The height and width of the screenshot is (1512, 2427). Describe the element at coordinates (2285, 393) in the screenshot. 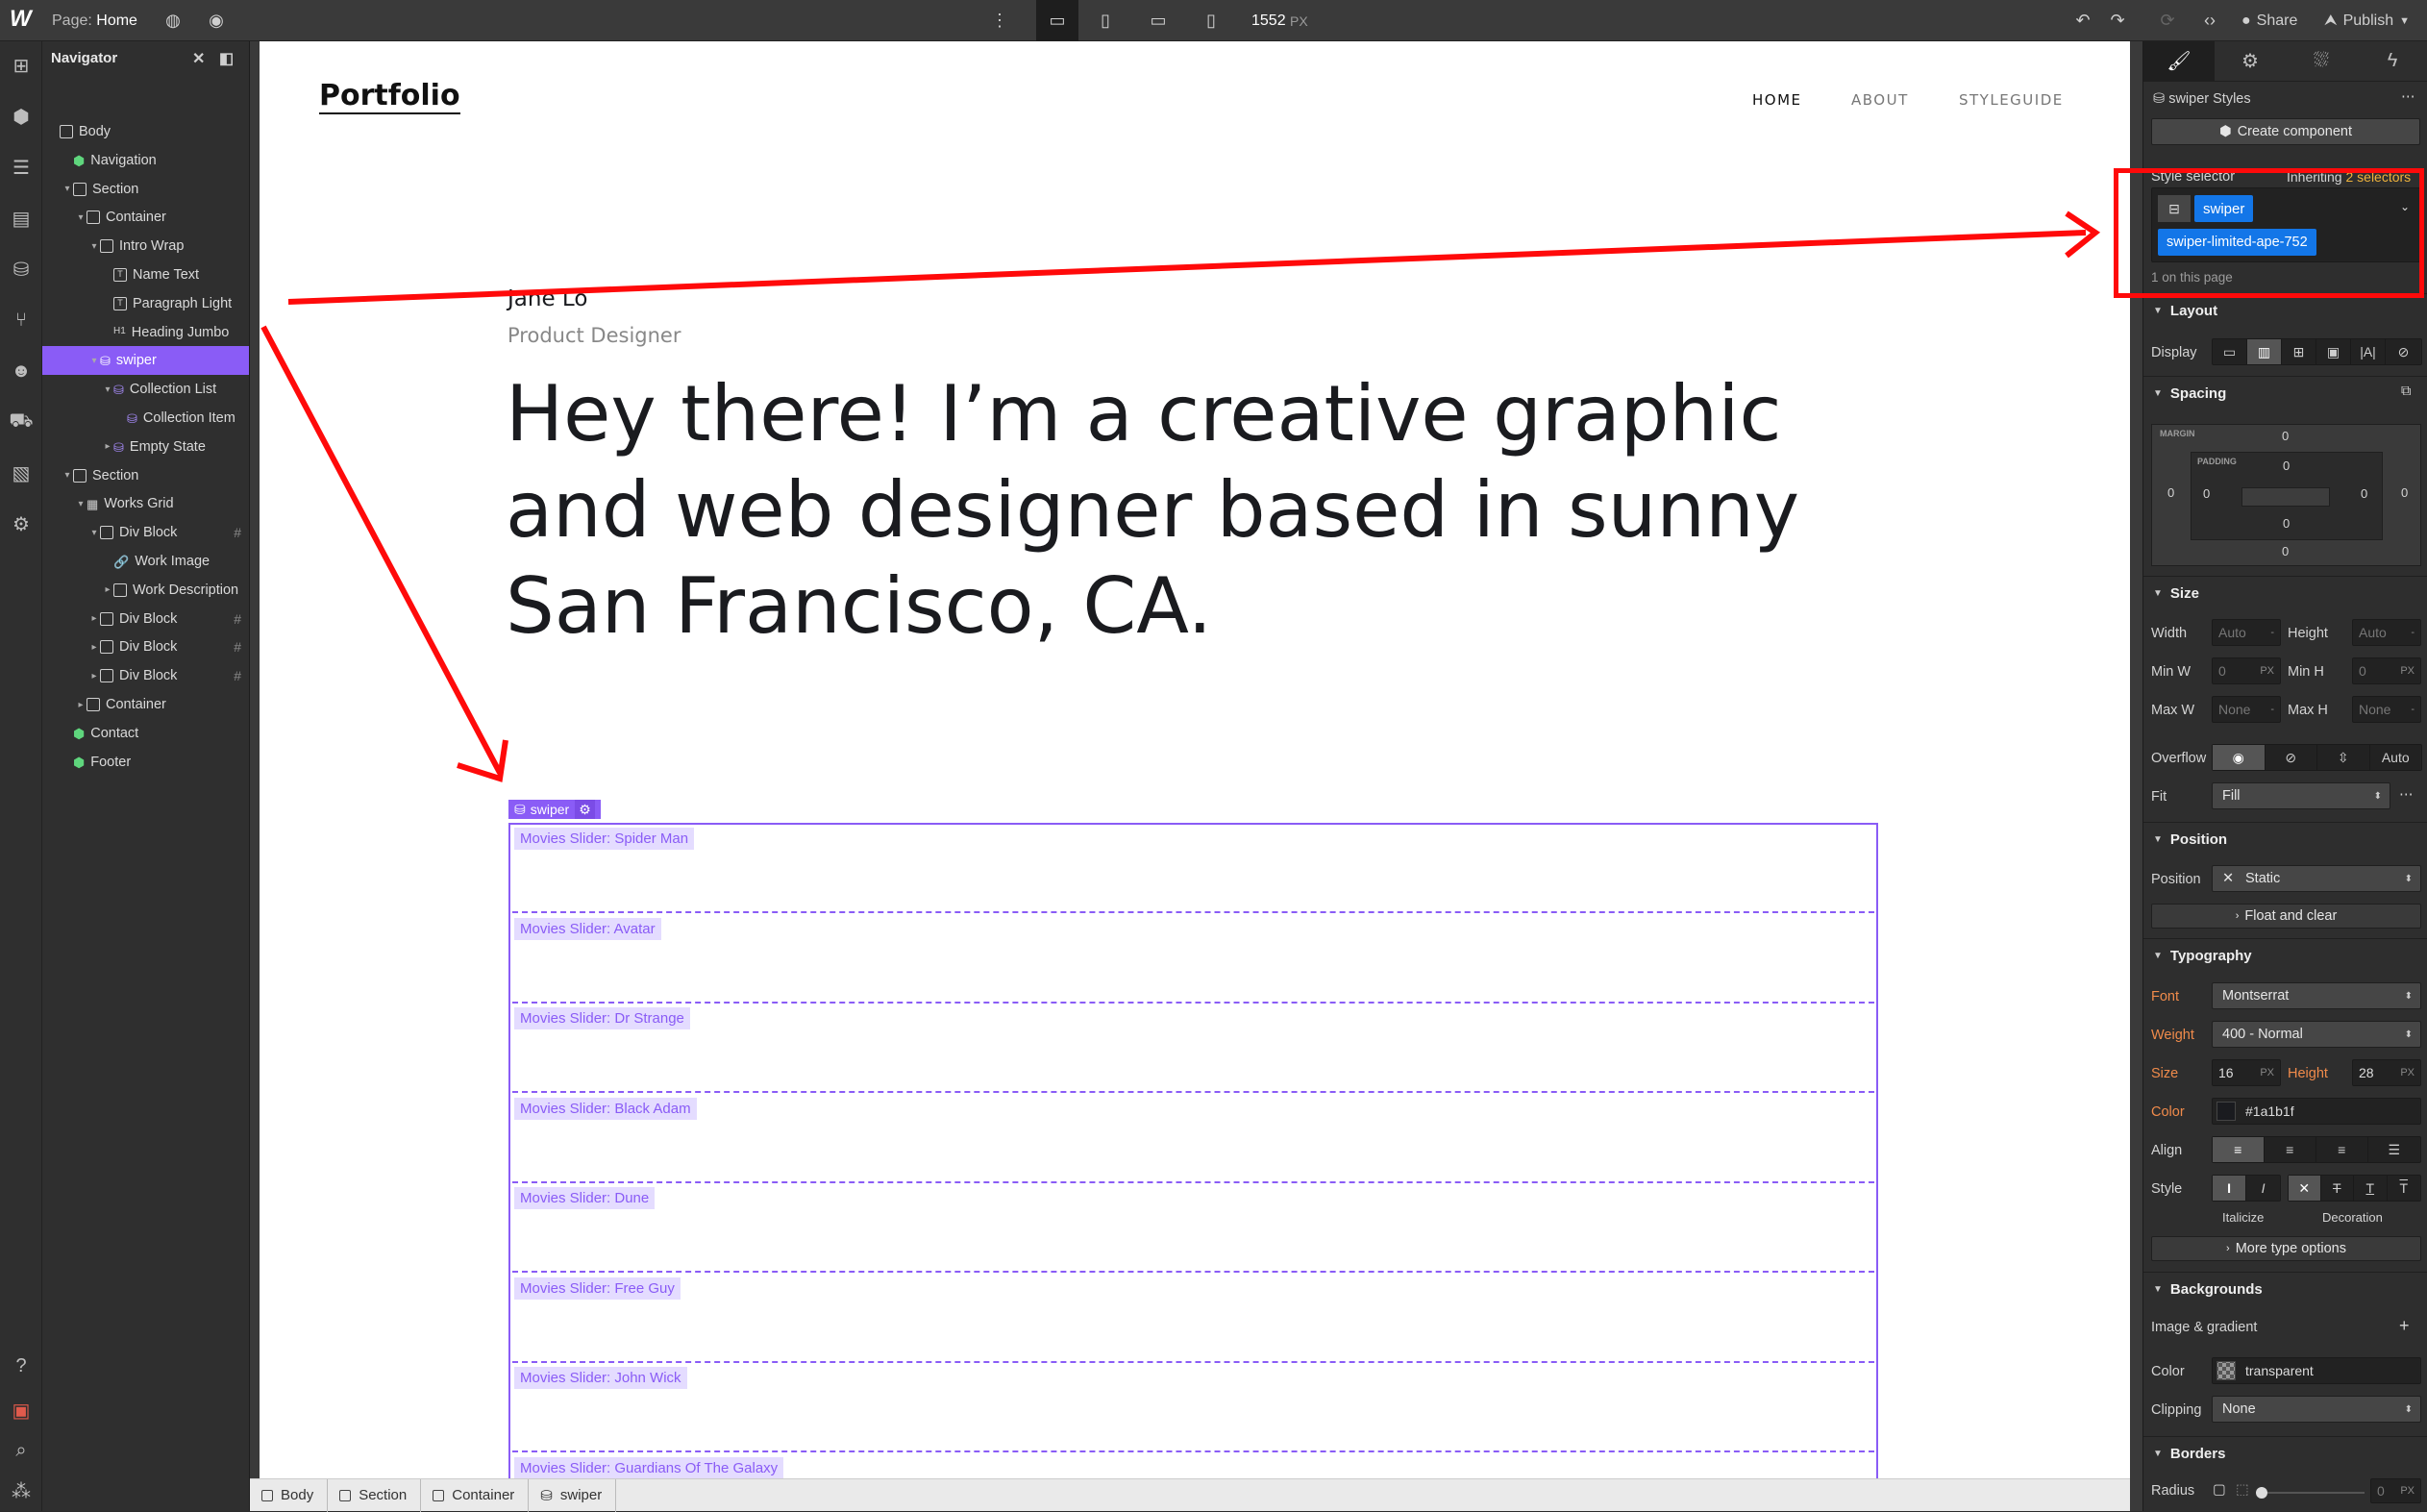

I see `spacing-section-header: ▼ Spacing` at that location.